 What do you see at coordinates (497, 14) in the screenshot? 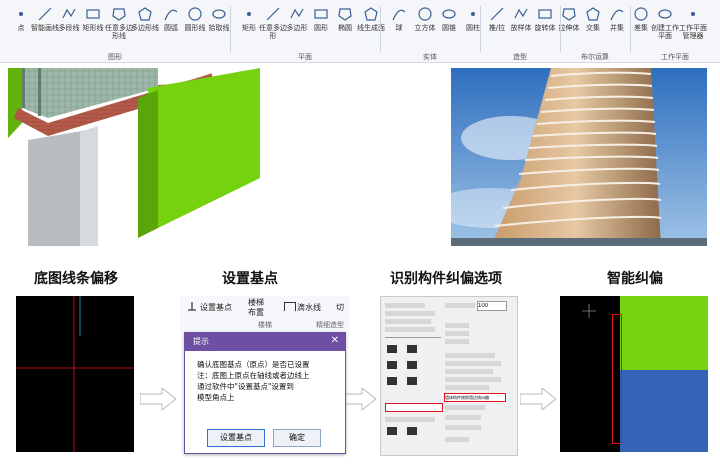
I see `push-pull-icon` at bounding box center [497, 14].